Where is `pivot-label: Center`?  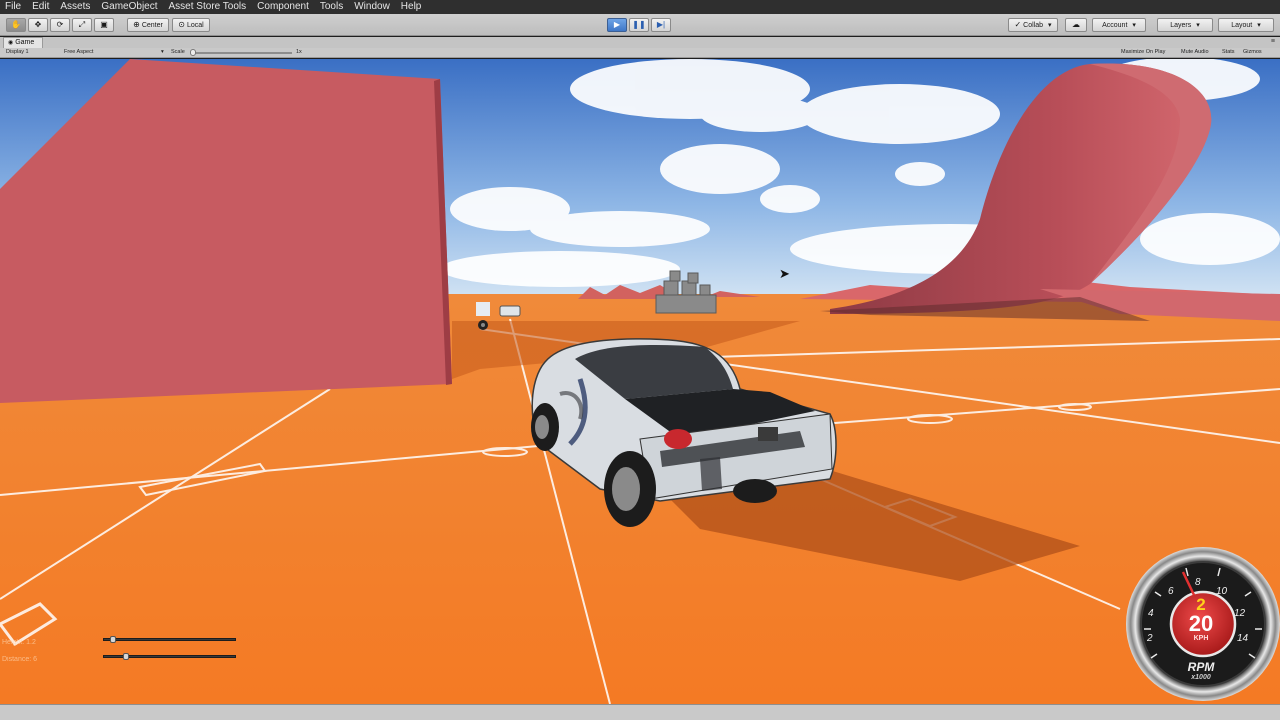
pivot-label: Center is located at coordinates (152, 25).